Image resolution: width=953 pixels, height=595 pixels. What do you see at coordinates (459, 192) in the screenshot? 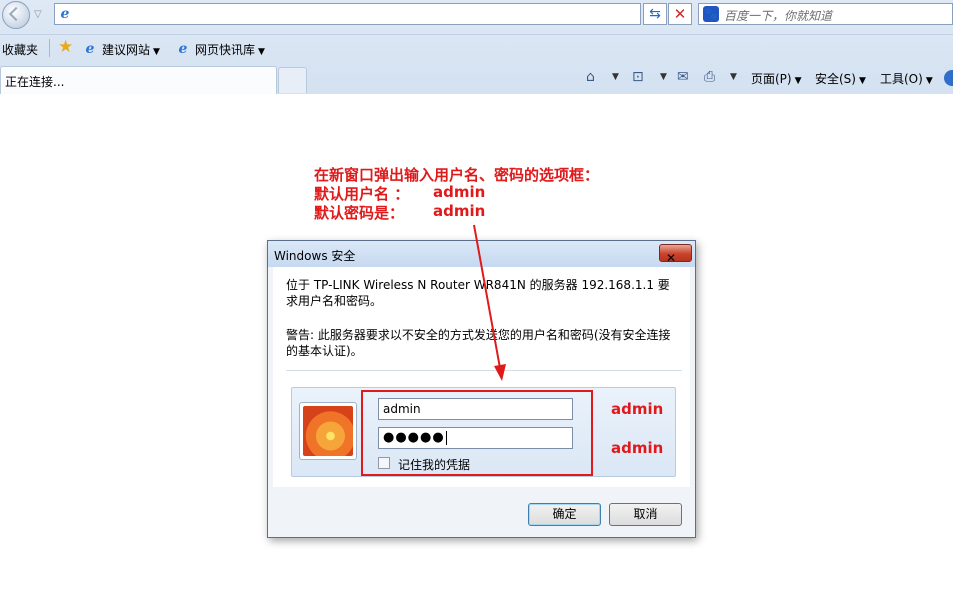
I see `annotation-username-value: admin` at bounding box center [459, 192].